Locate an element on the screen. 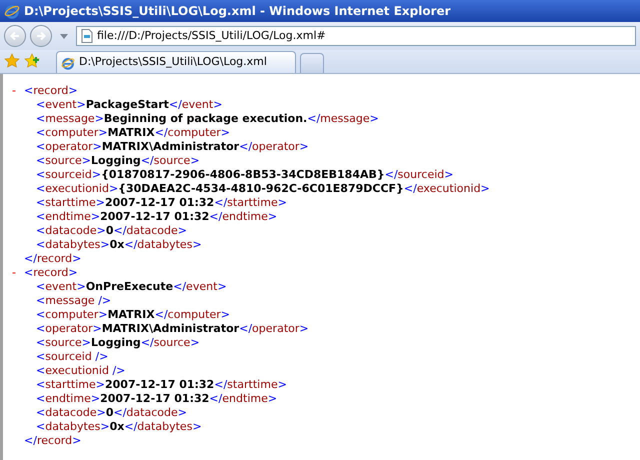  new-tab-button is located at coordinates (312, 63).